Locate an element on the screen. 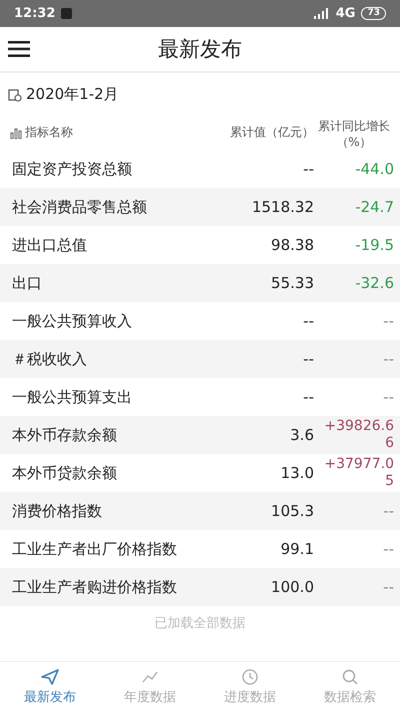  period-label: 2020年1-2月 is located at coordinates (72, 94).